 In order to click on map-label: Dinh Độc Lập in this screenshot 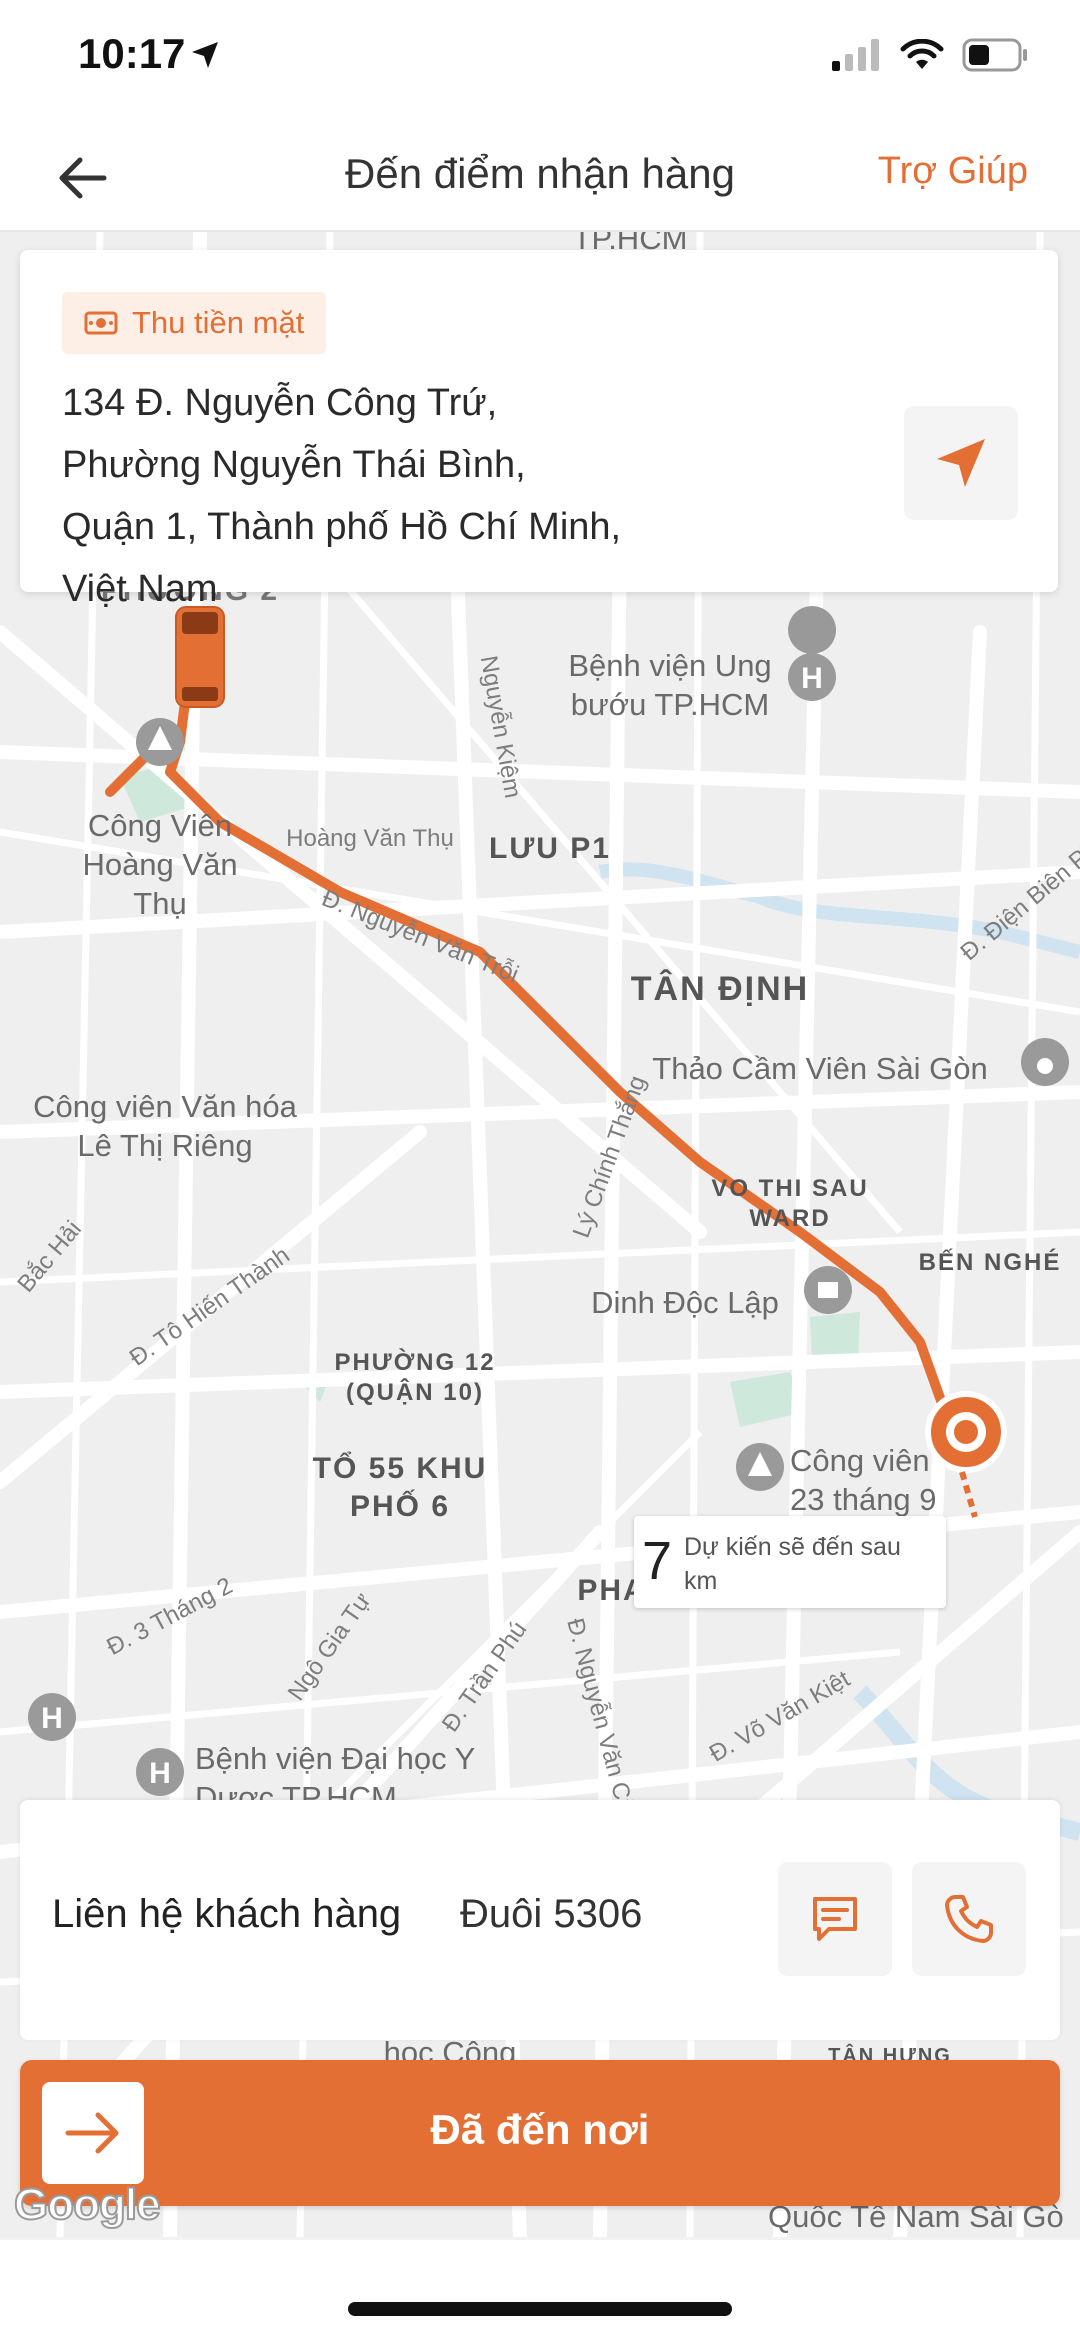, I will do `click(685, 1302)`.